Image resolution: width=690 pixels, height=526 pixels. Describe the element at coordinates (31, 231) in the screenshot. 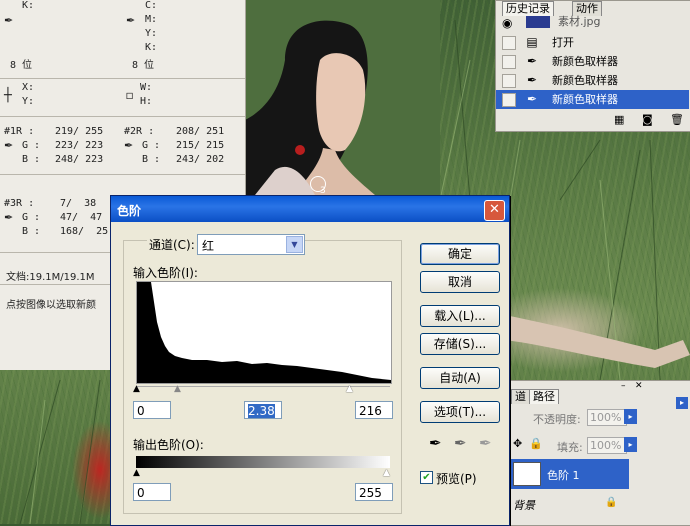

I see `sampler3-b-label: B :` at that location.